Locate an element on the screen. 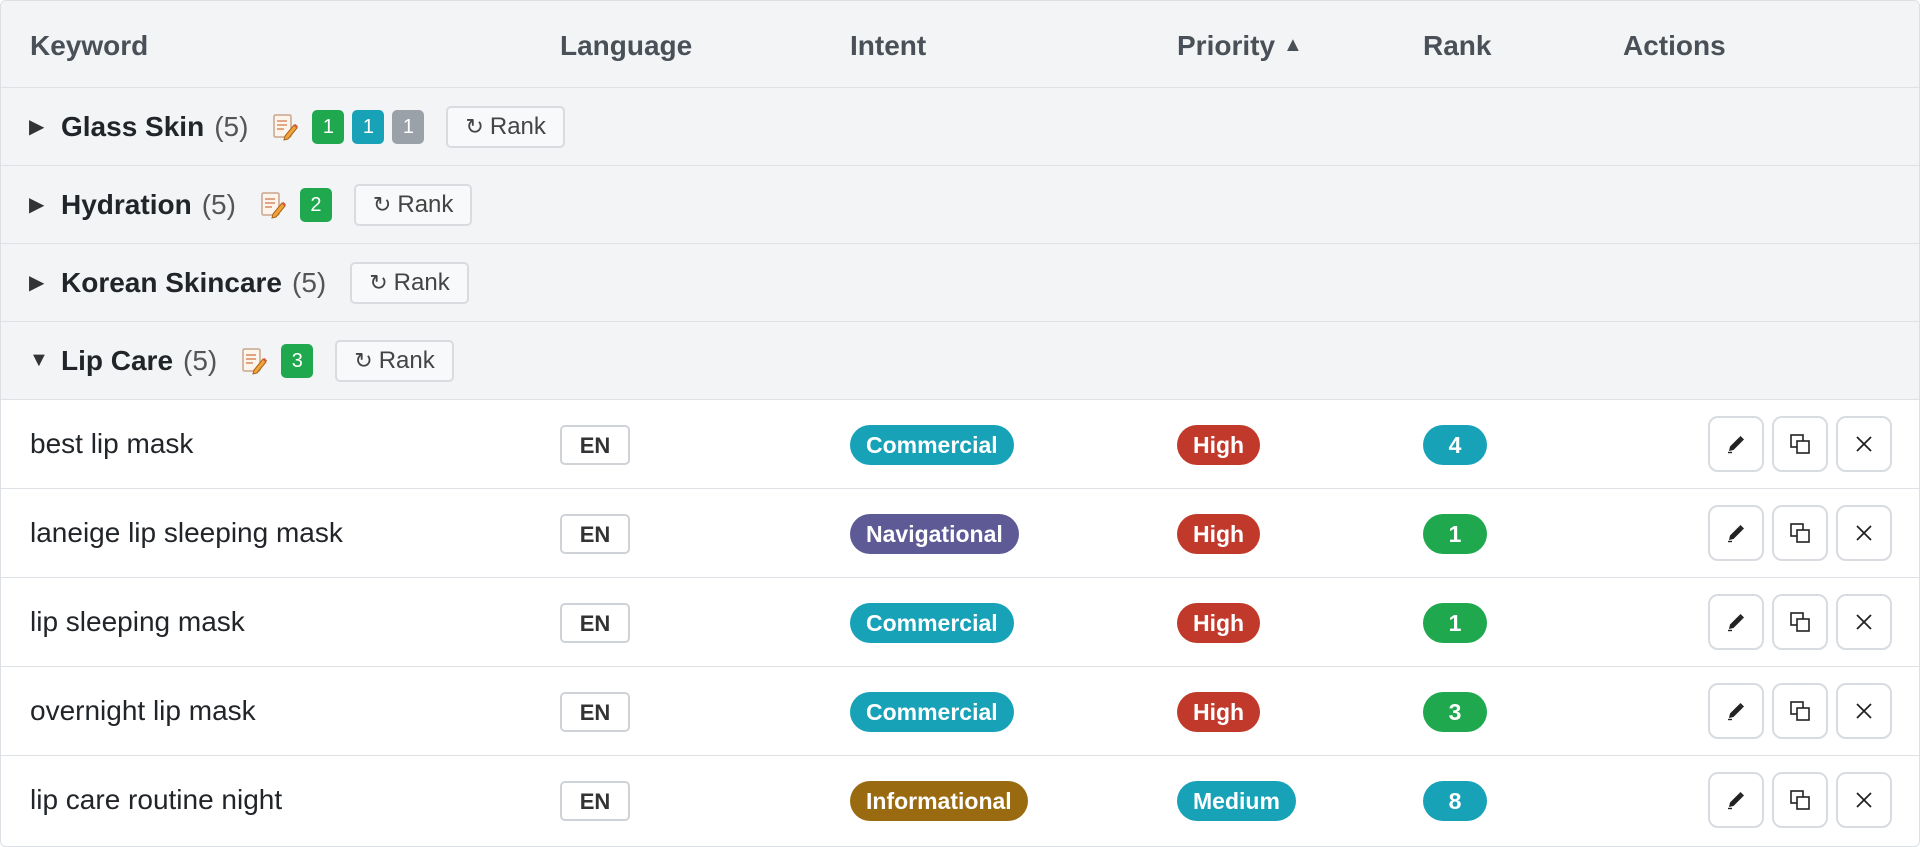 The width and height of the screenshot is (1920, 847). intent-badge: Navigational is located at coordinates (934, 534).